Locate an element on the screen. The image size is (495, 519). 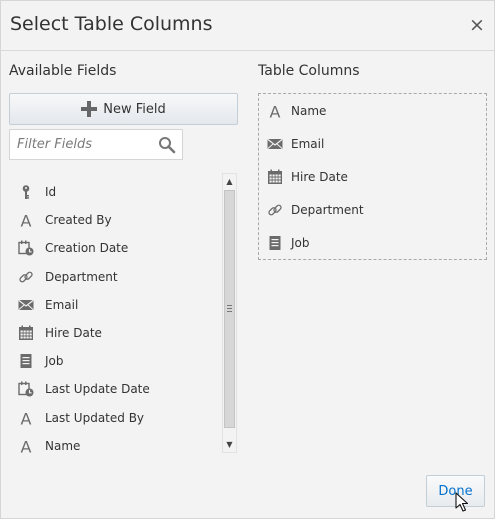
available-field-last-updated-by: A Last Updated By is located at coordinates (115, 418).